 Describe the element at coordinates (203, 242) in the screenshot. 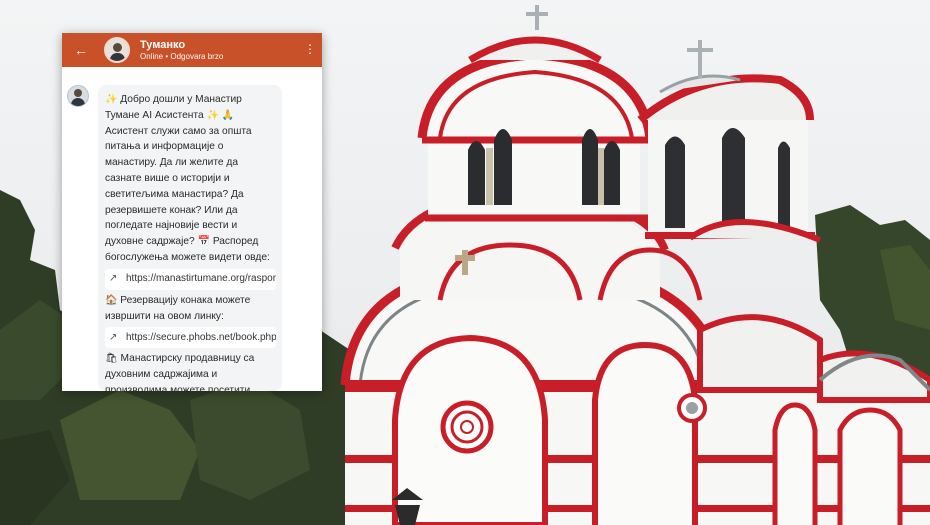

I see `calendar-icon: 📅` at that location.